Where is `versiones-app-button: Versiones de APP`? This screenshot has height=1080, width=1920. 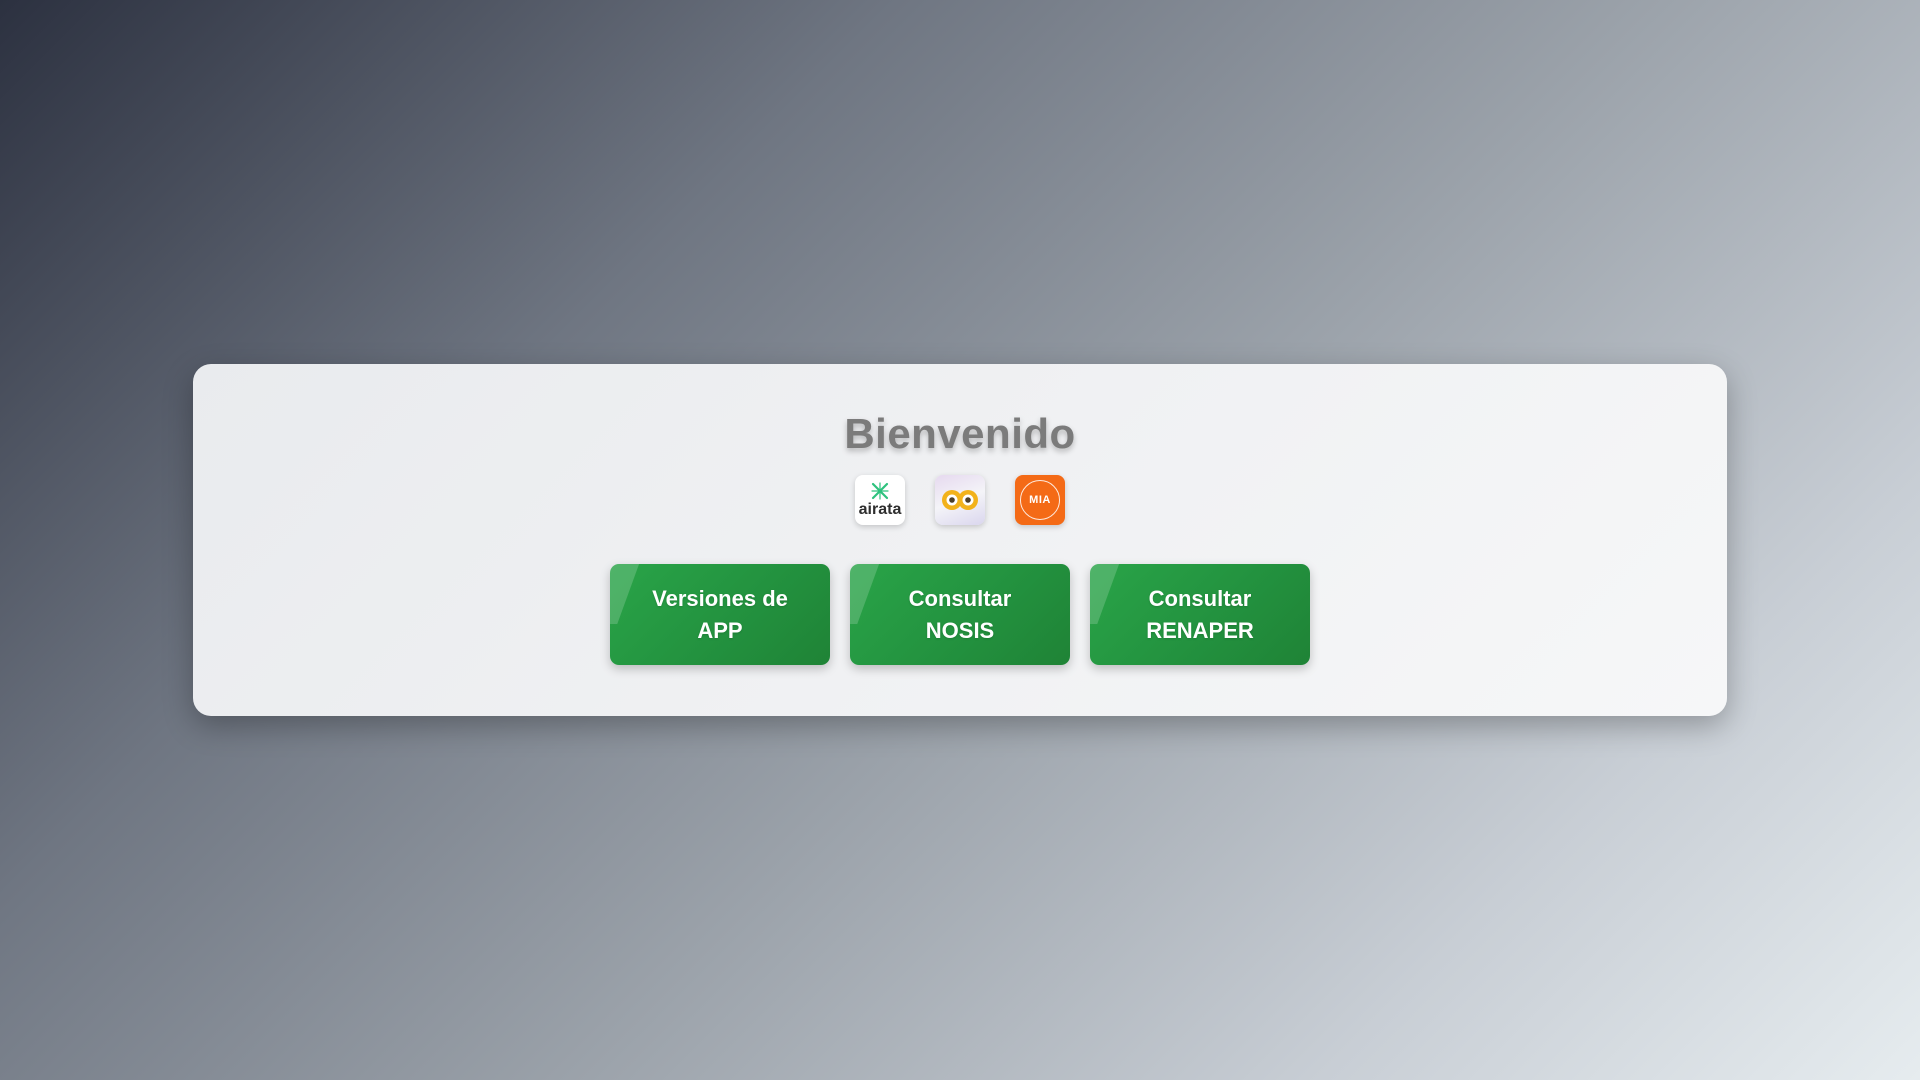
versiones-app-button: Versiones de APP is located at coordinates (720, 614).